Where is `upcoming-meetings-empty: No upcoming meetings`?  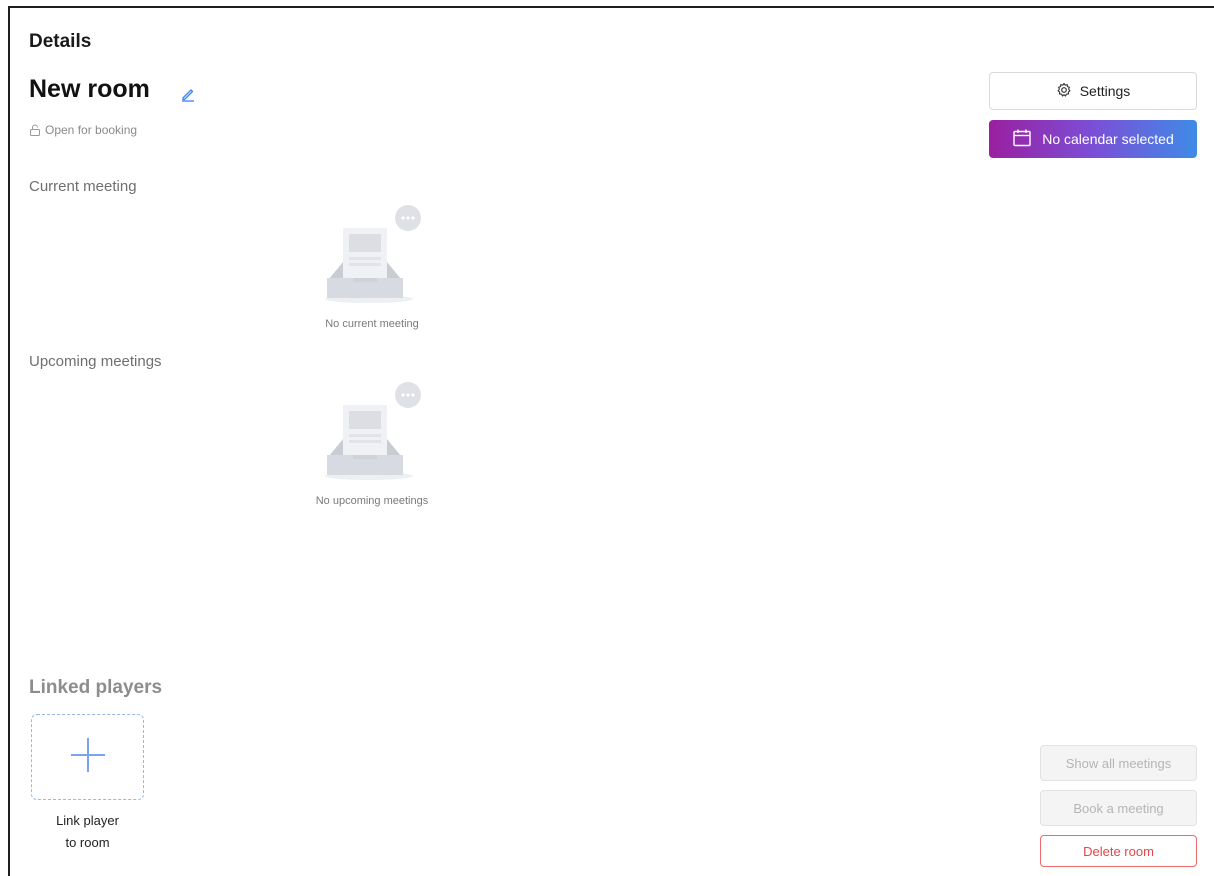 upcoming-meetings-empty: No upcoming meetings is located at coordinates (372, 444).